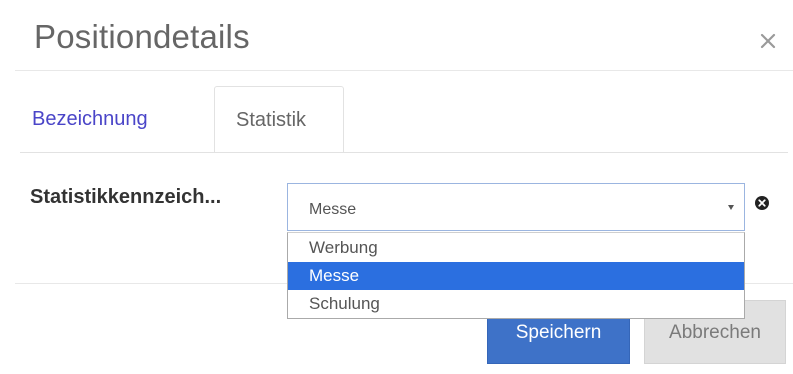 Image resolution: width=793 pixels, height=374 pixels. I want to click on tab-bezeichnung: Bezeichnung, so click(116, 119).